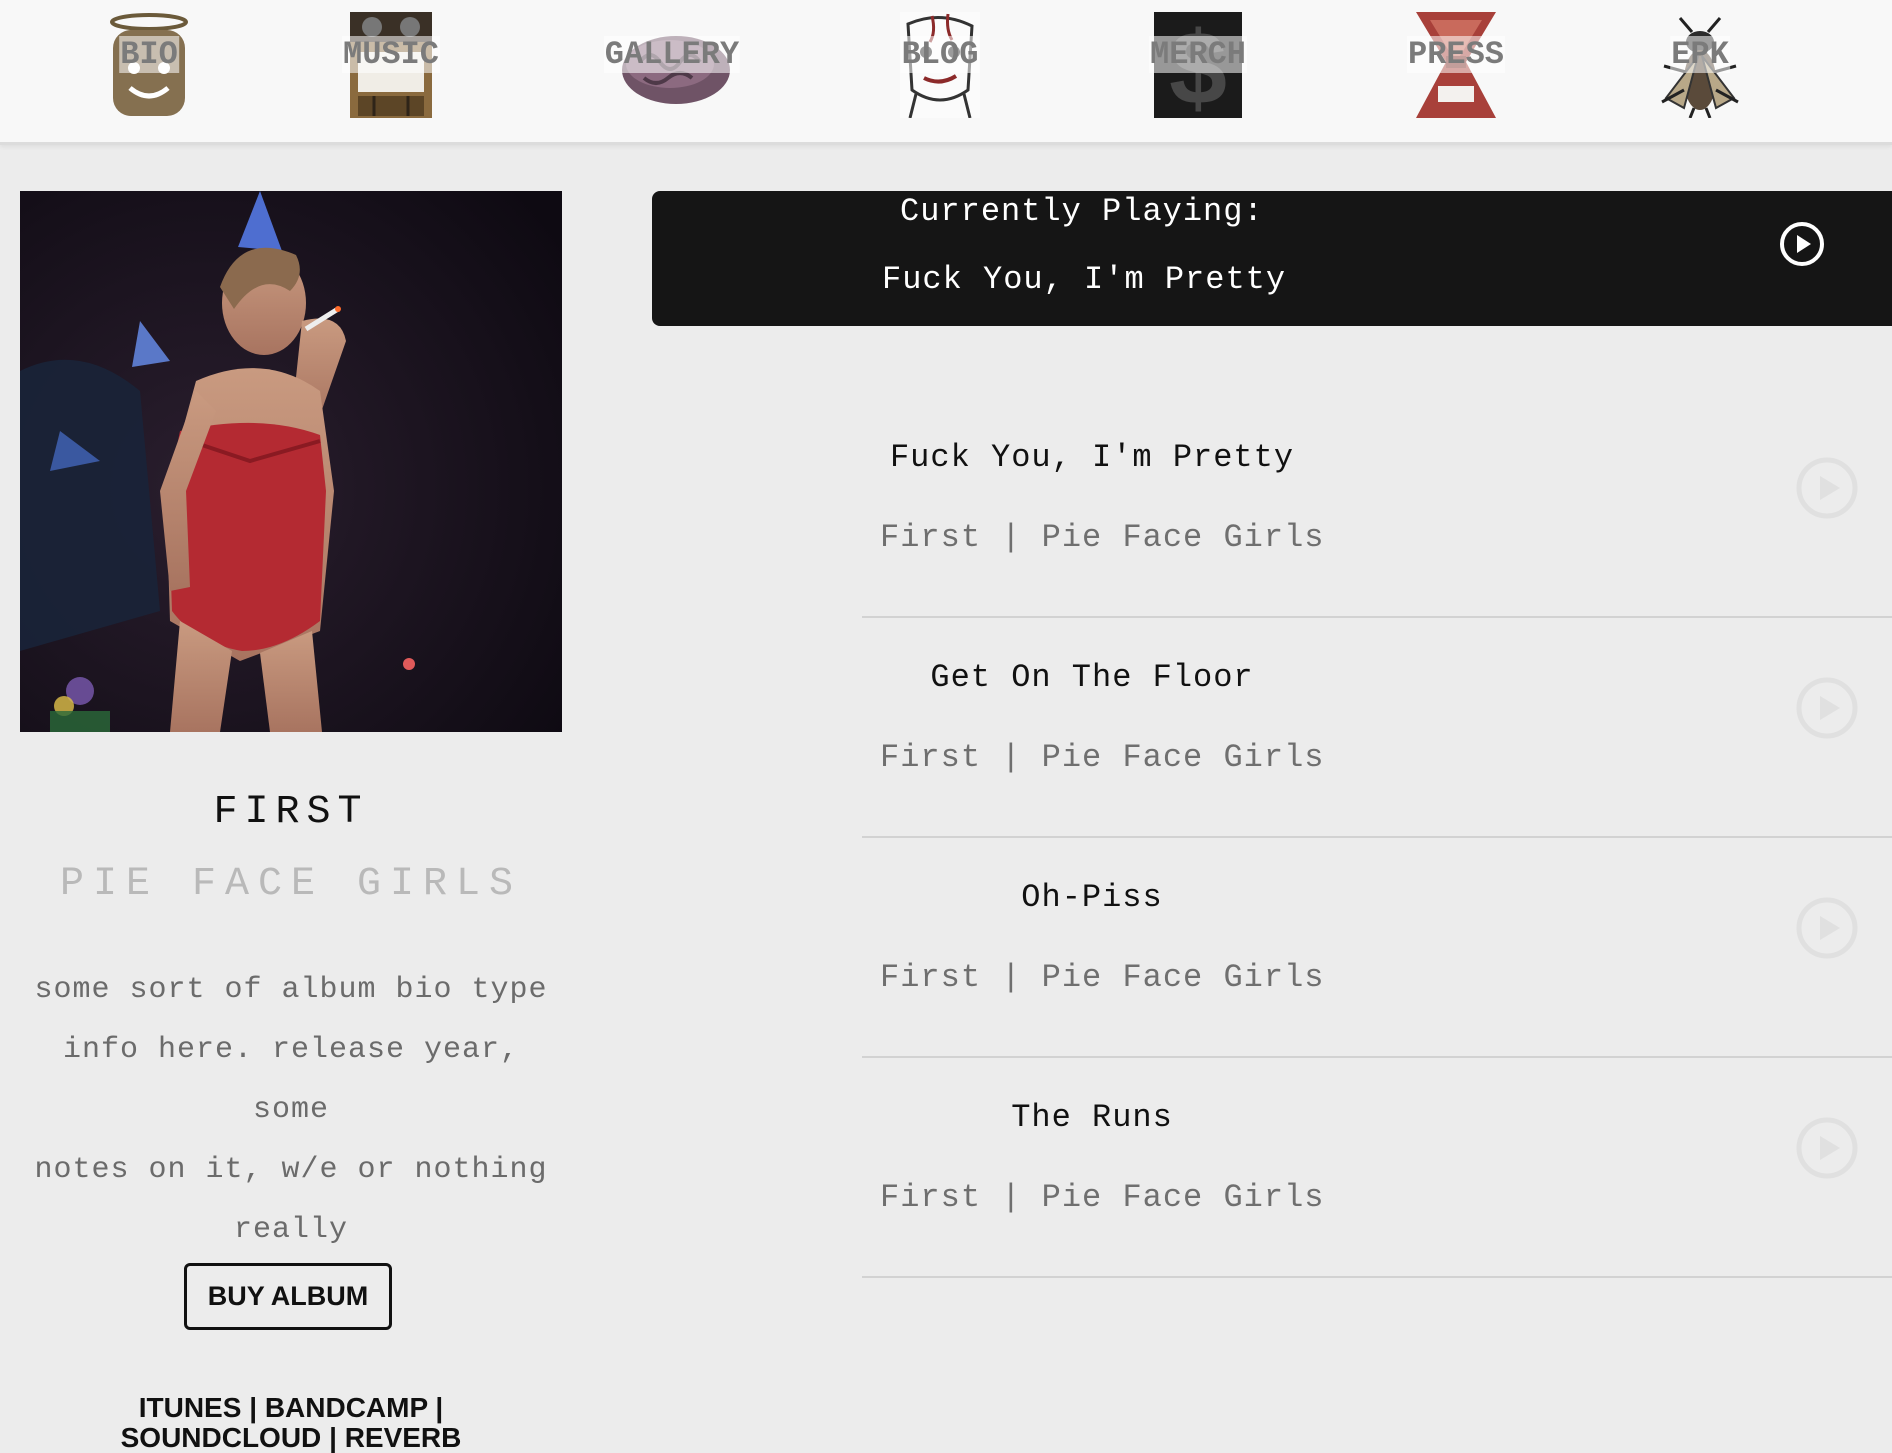  What do you see at coordinates (940, 54) in the screenshot?
I see `nav-label-blog: BLOG` at bounding box center [940, 54].